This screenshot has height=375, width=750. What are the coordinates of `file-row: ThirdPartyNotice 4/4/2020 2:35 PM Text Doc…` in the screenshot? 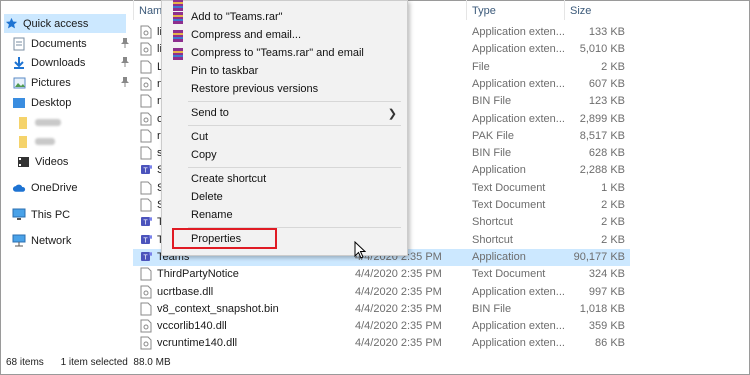 It's located at (381, 274).